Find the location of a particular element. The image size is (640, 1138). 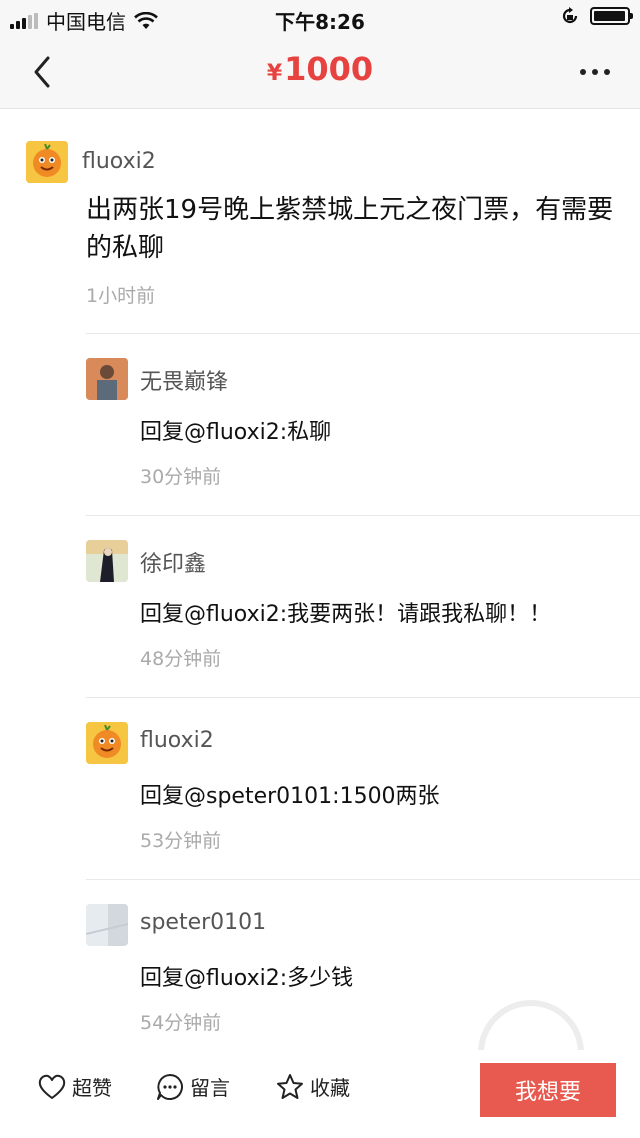

status-right is located at coordinates (596, 16).